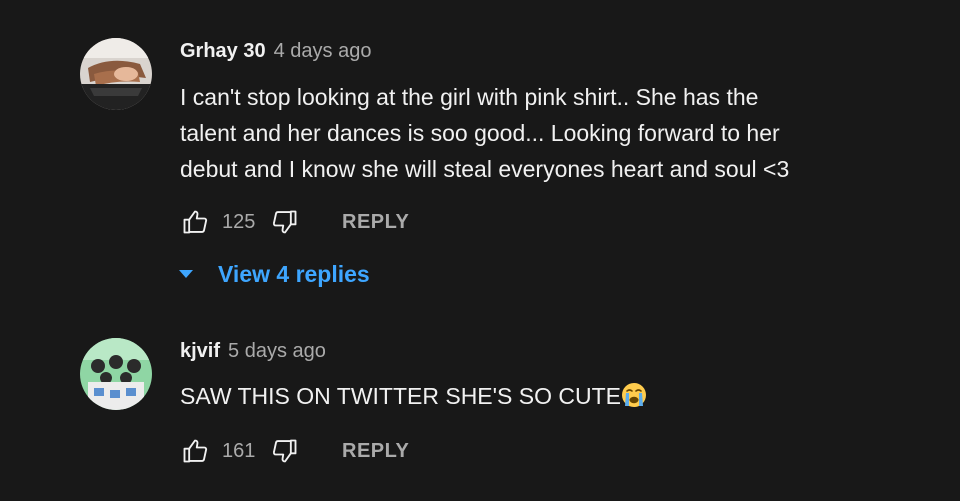 The height and width of the screenshot is (501, 960). What do you see at coordinates (294, 273) in the screenshot?
I see `view-replies-label: View 4 replies` at bounding box center [294, 273].